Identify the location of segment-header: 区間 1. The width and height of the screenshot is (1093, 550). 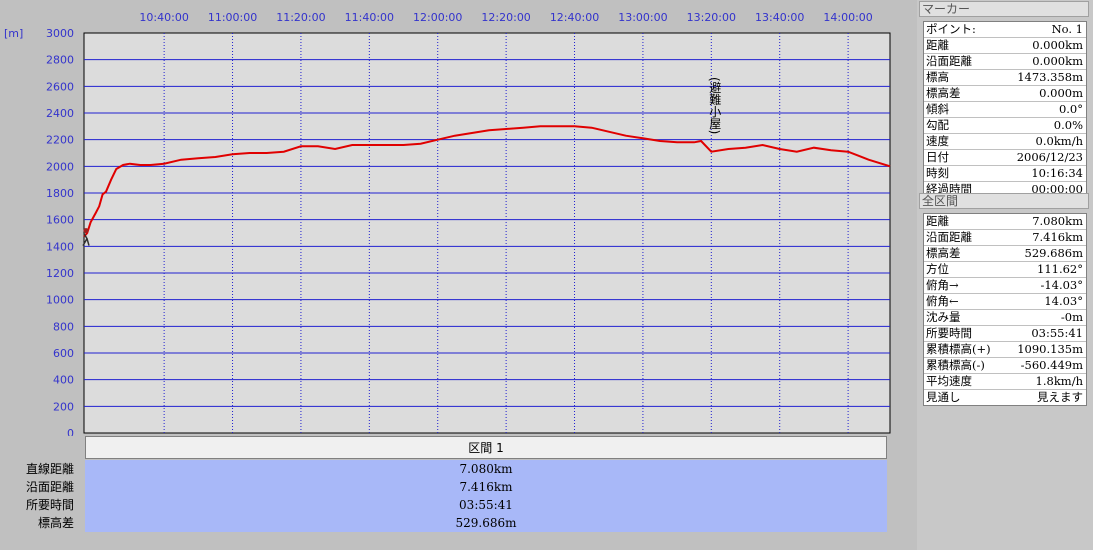
(486, 447).